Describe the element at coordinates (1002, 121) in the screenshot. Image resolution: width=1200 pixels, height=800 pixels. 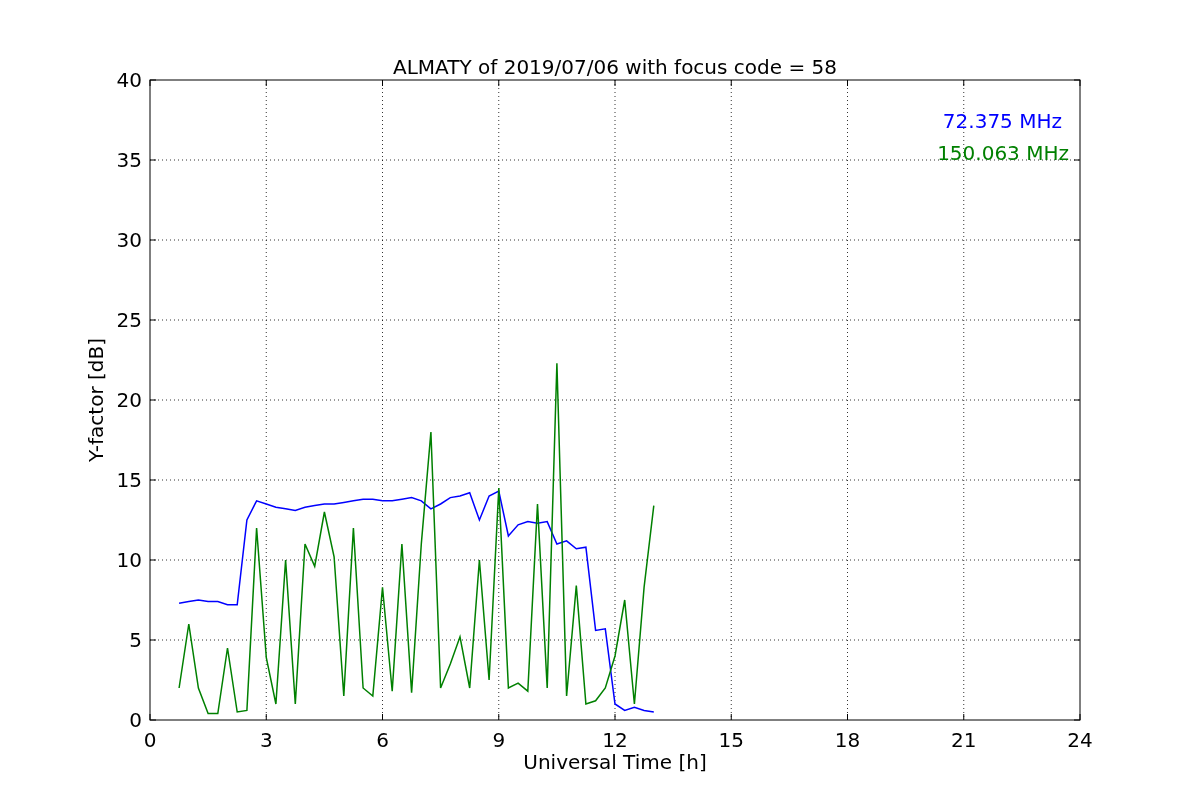
I see `legend-label: 72.375 MHz` at that location.